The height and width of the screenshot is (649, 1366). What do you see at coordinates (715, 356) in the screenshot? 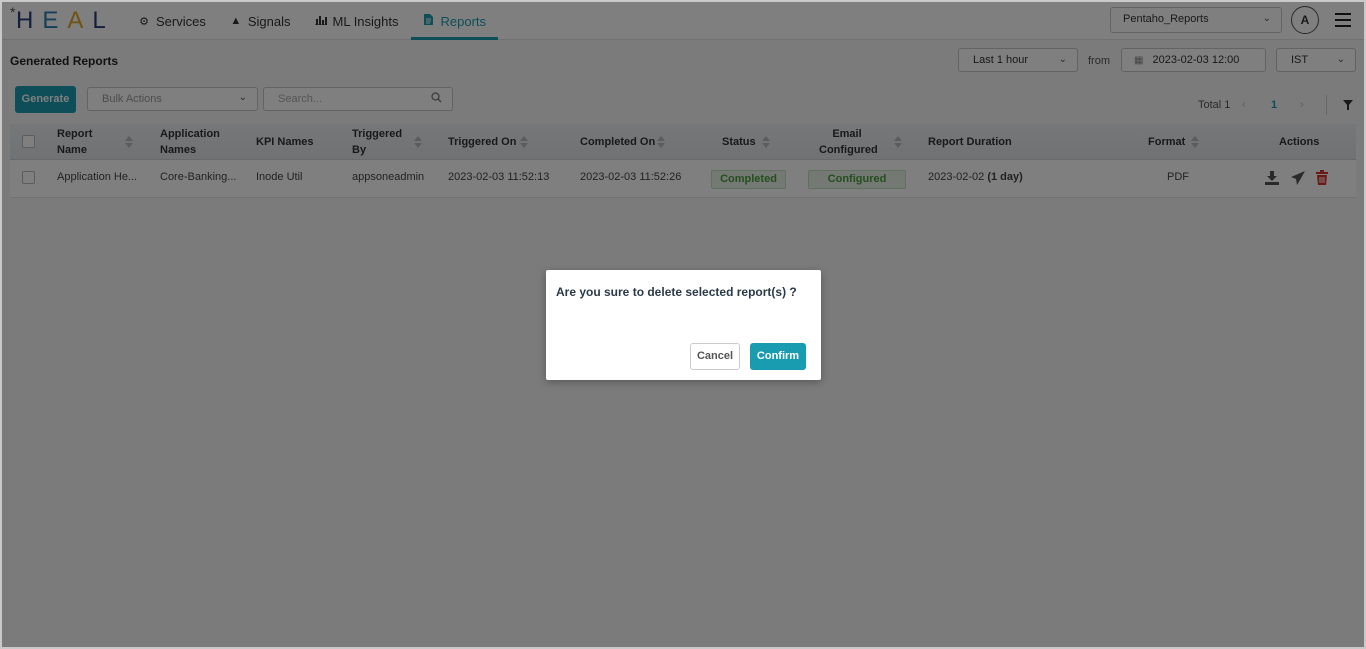
I see `cancel-button: Cancel` at bounding box center [715, 356].